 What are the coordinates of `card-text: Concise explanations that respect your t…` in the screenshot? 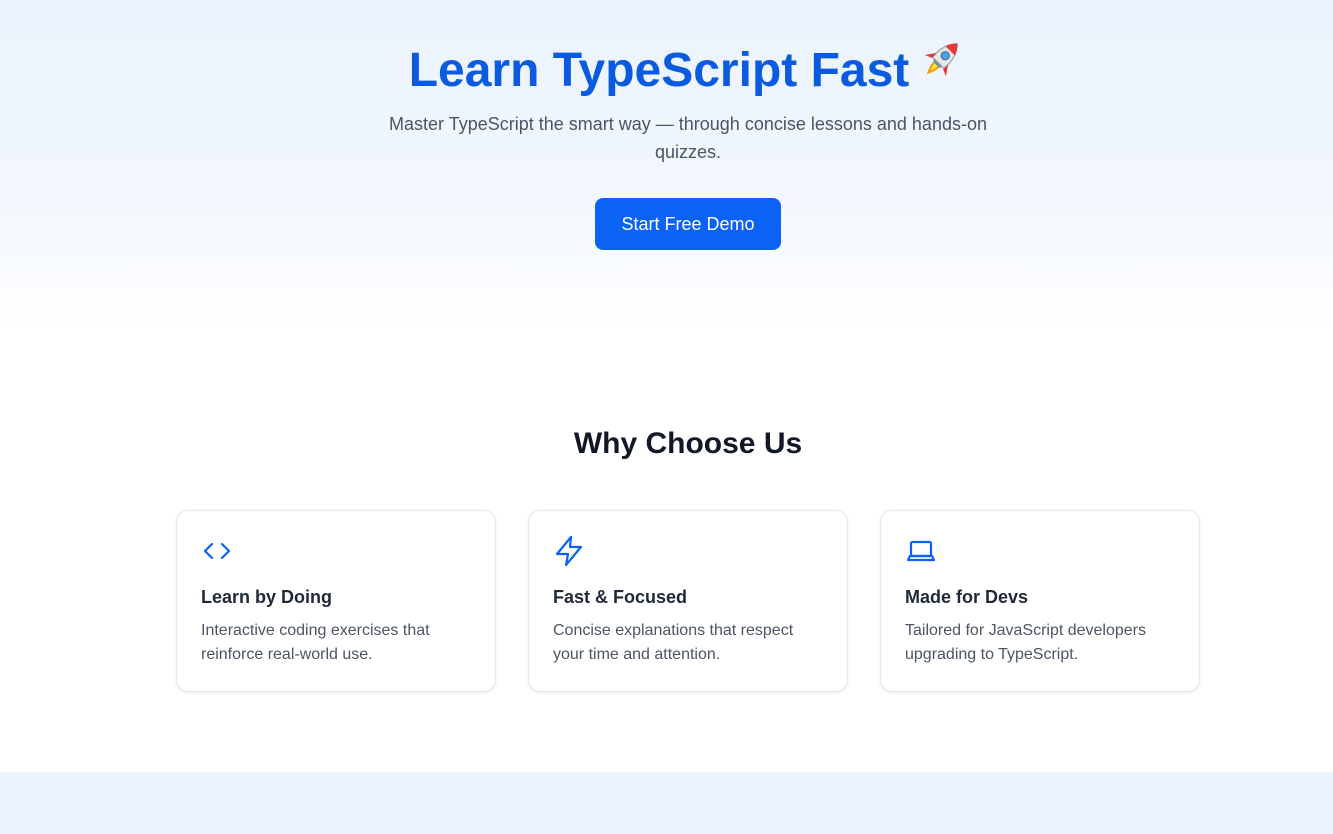 It's located at (673, 642).